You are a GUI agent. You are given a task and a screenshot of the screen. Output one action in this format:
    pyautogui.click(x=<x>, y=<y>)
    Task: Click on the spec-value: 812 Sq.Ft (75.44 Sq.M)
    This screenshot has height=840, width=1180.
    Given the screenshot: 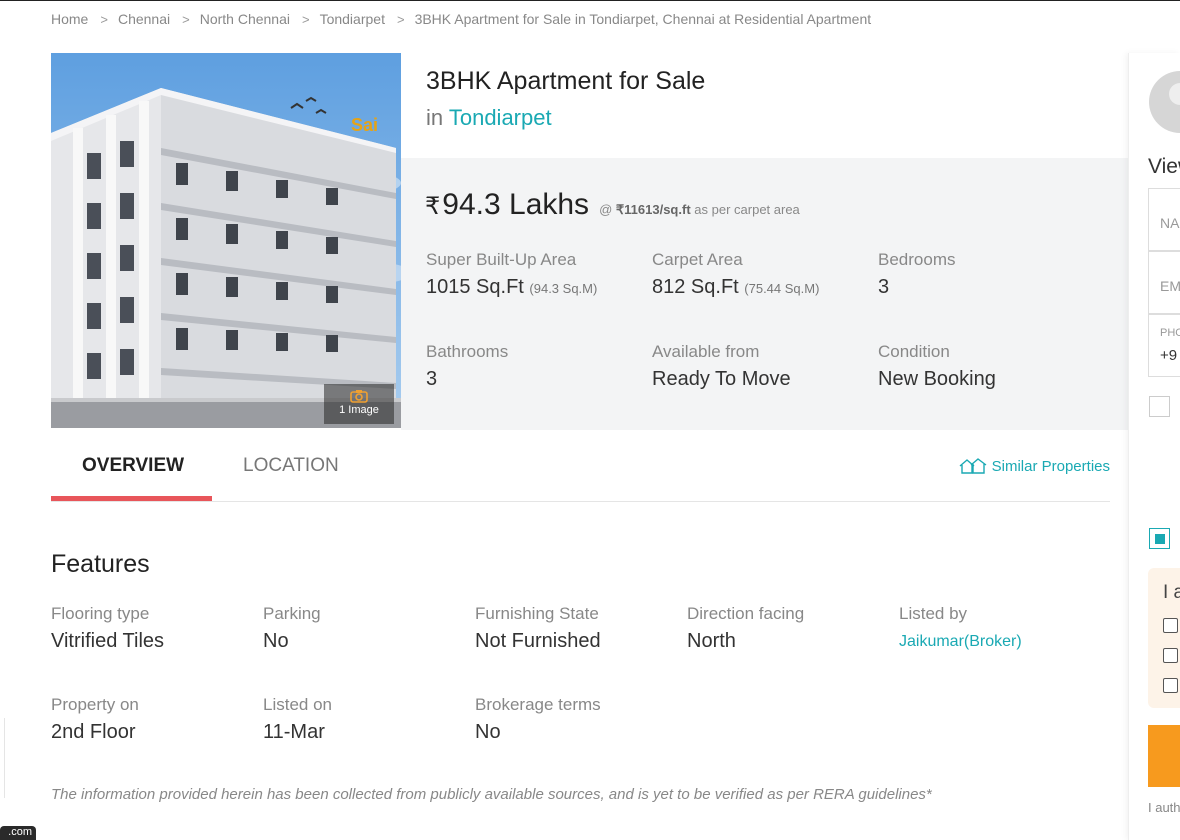 What is the action you would take?
    pyautogui.click(x=735, y=287)
    